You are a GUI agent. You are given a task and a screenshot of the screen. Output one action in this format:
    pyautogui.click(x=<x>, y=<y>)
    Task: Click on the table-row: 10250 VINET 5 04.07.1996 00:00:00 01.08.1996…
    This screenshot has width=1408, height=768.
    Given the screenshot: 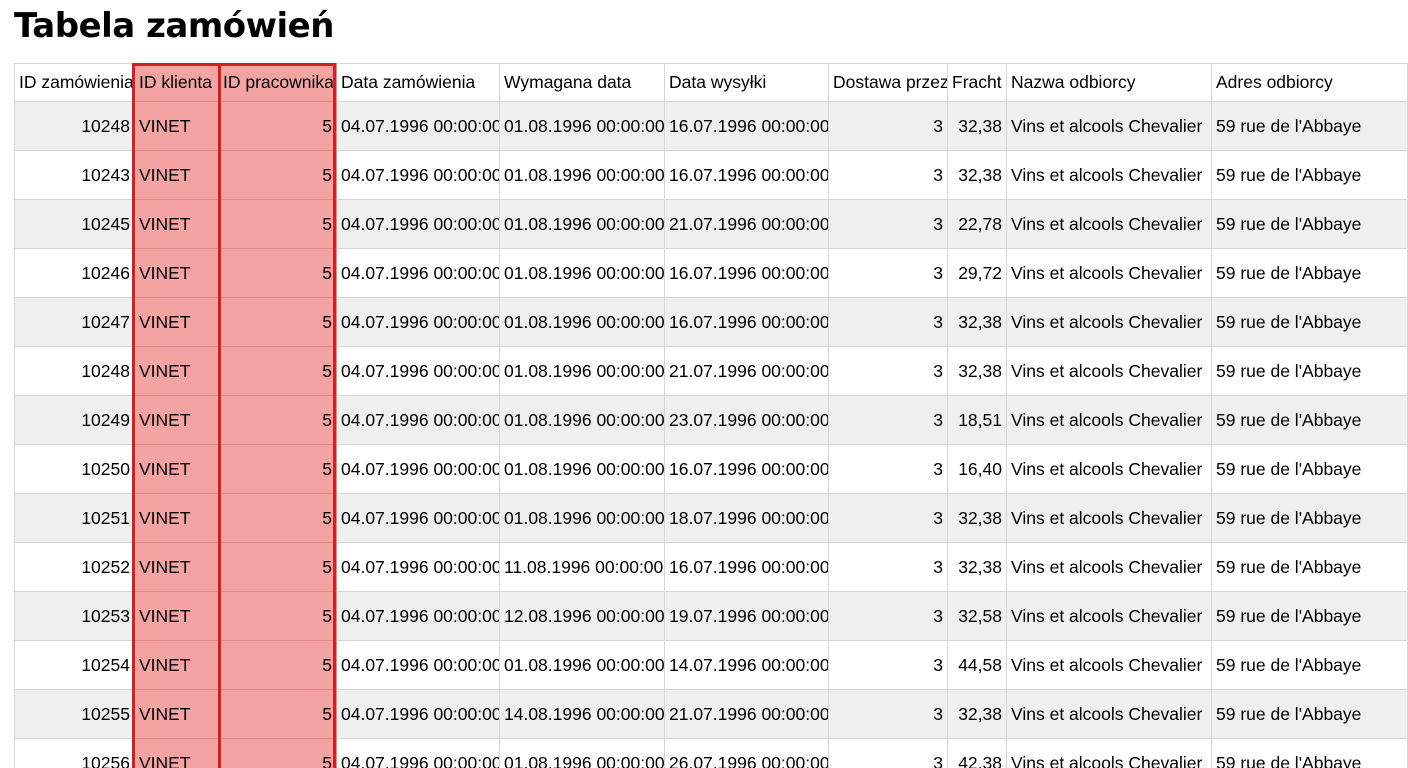 What is the action you would take?
    pyautogui.click(x=711, y=469)
    